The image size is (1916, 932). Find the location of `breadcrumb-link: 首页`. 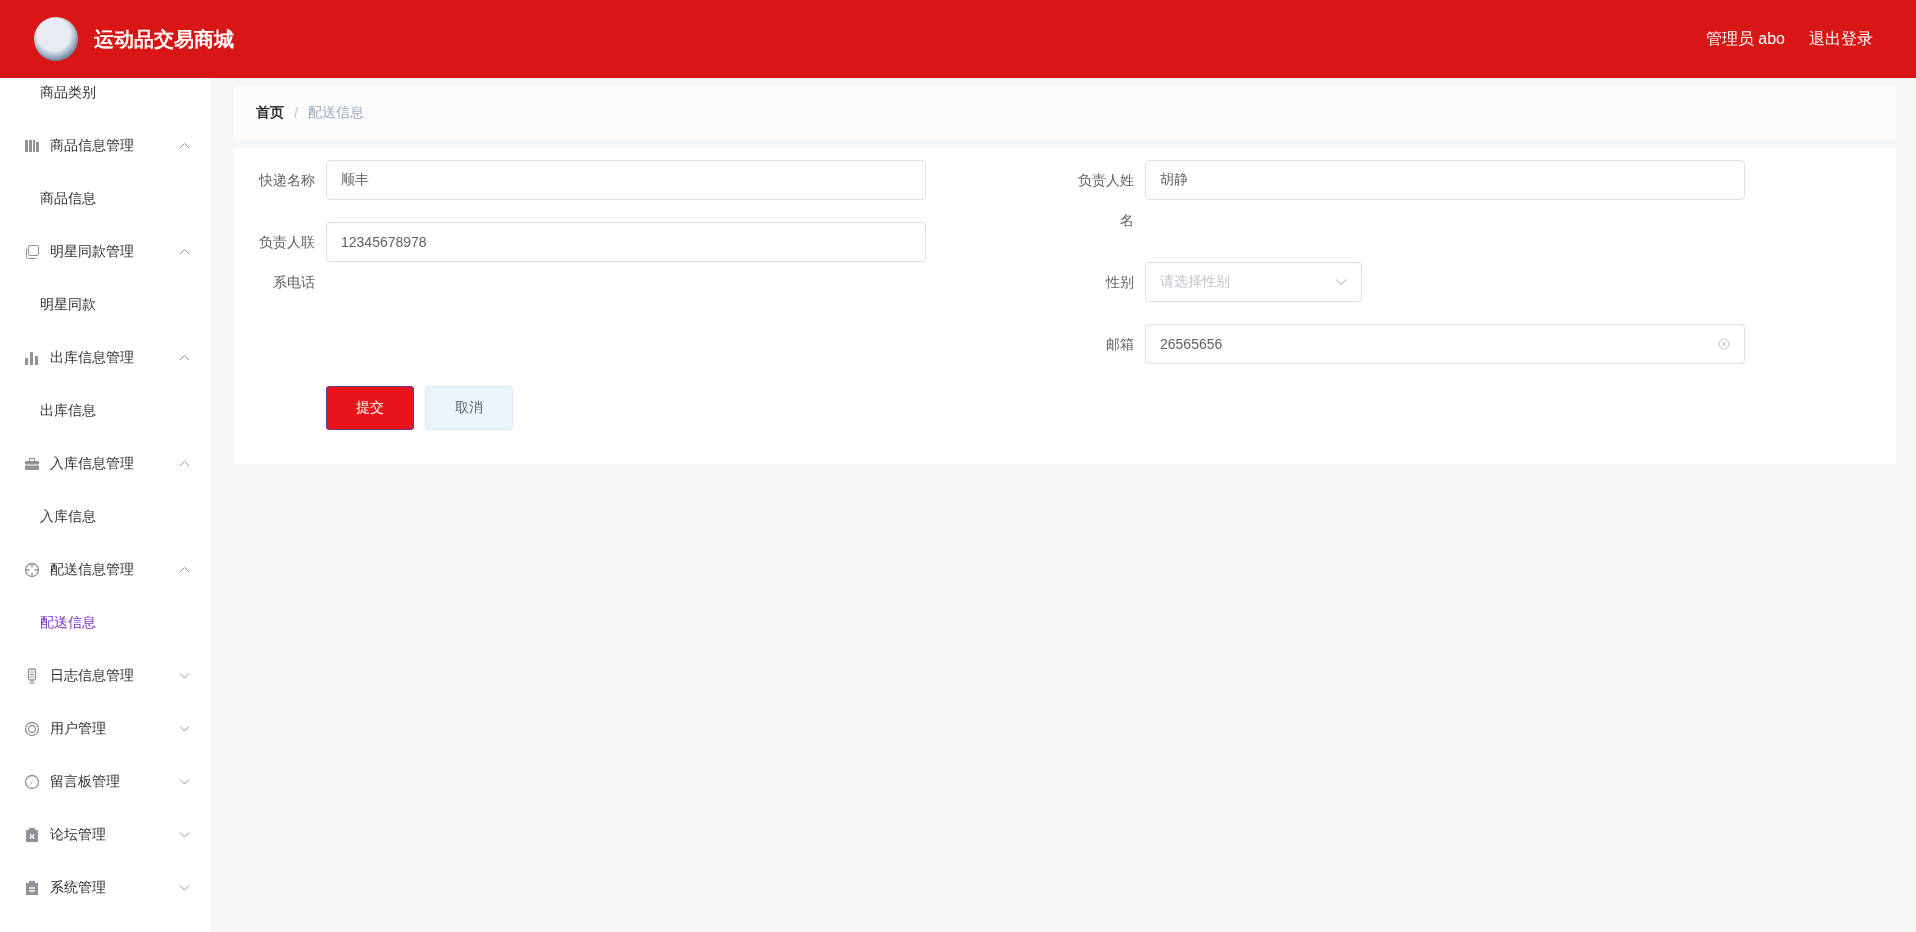

breadcrumb-link: 首页 is located at coordinates (270, 113).